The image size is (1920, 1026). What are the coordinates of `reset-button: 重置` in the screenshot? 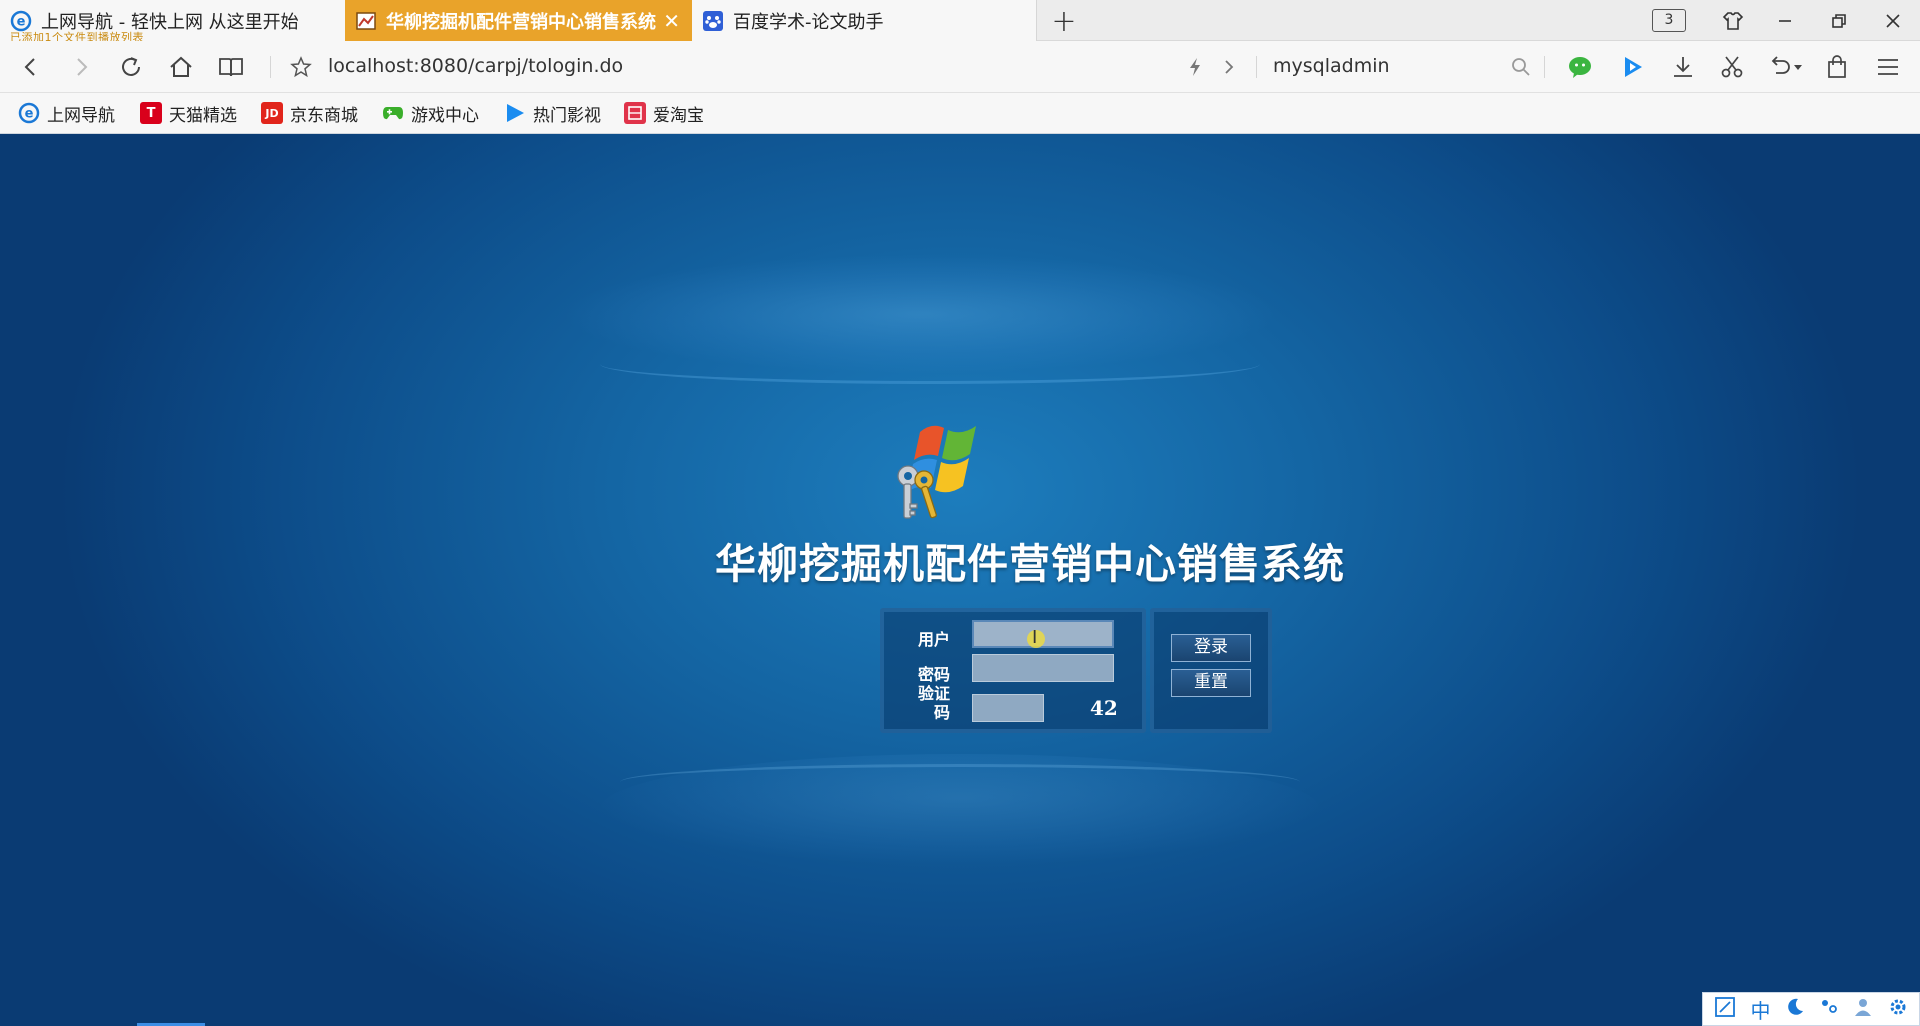 It's located at (1211, 683).